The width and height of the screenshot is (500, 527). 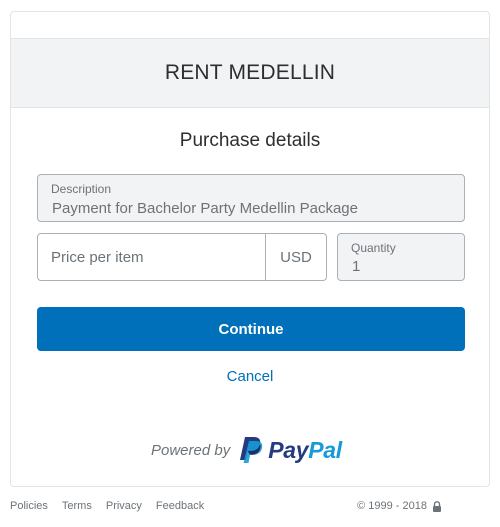 I want to click on footer-link-privacy: Privacy, so click(x=124, y=506).